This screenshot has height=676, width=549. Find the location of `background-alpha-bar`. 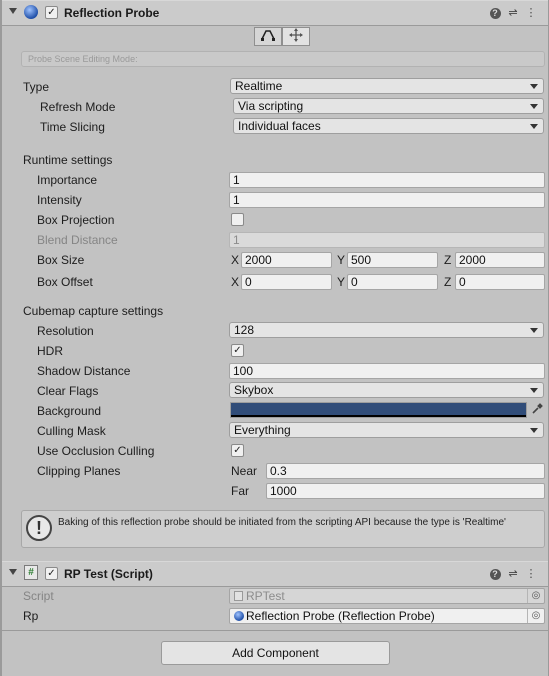

background-alpha-bar is located at coordinates (378, 416).